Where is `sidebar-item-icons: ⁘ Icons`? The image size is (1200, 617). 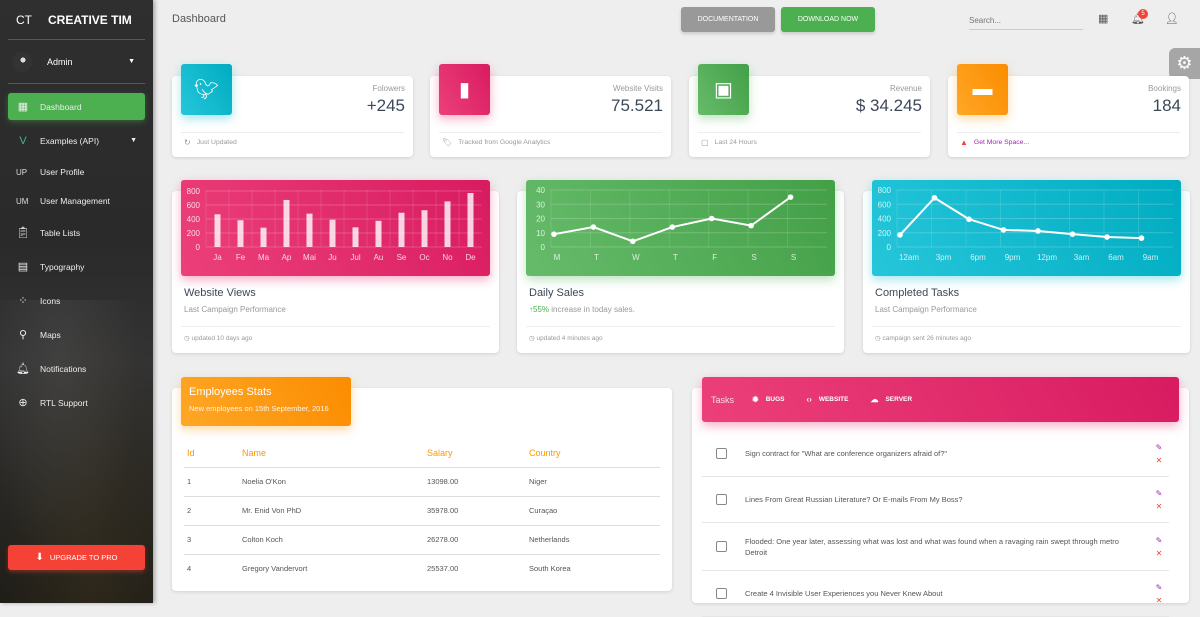 sidebar-item-icons: ⁘ Icons is located at coordinates (76, 300).